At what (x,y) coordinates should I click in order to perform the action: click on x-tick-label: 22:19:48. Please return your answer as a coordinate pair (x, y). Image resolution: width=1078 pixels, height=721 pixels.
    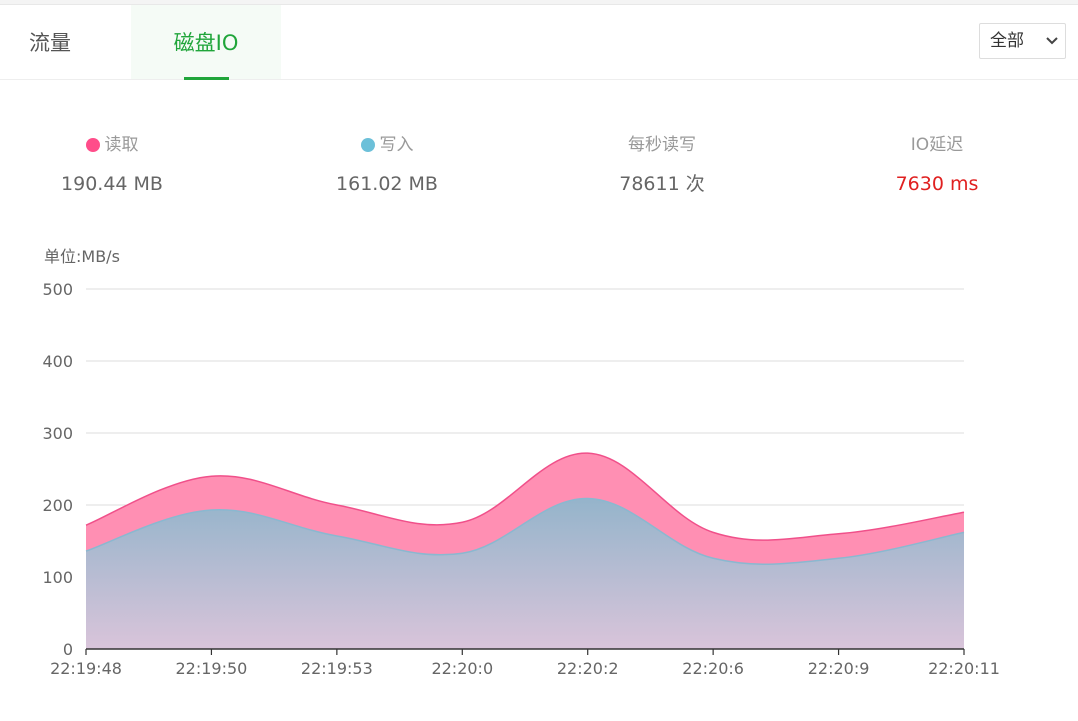
    Looking at the image, I should click on (86, 668).